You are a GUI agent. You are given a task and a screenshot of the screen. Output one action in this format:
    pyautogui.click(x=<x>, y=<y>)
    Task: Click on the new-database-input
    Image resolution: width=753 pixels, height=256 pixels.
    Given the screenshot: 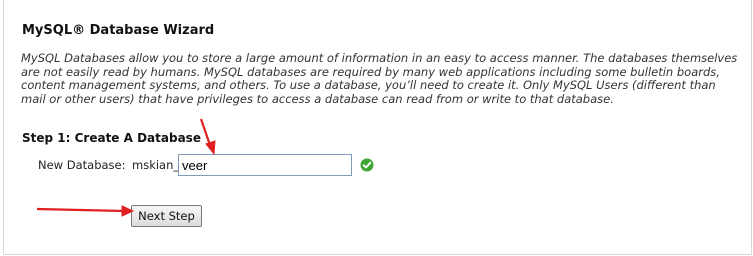 What is the action you would take?
    pyautogui.click(x=265, y=165)
    